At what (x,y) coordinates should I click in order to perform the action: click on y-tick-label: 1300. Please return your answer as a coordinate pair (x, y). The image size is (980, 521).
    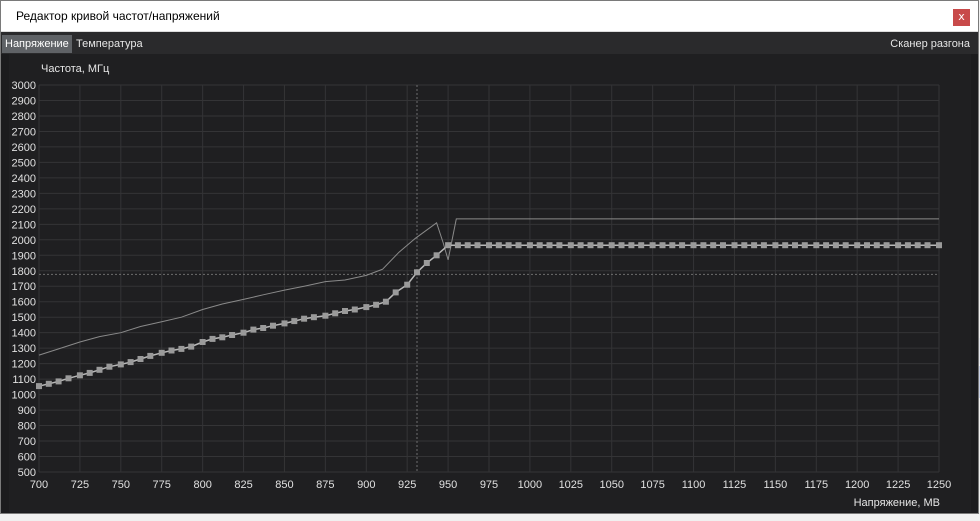
    Looking at the image, I should click on (24, 349).